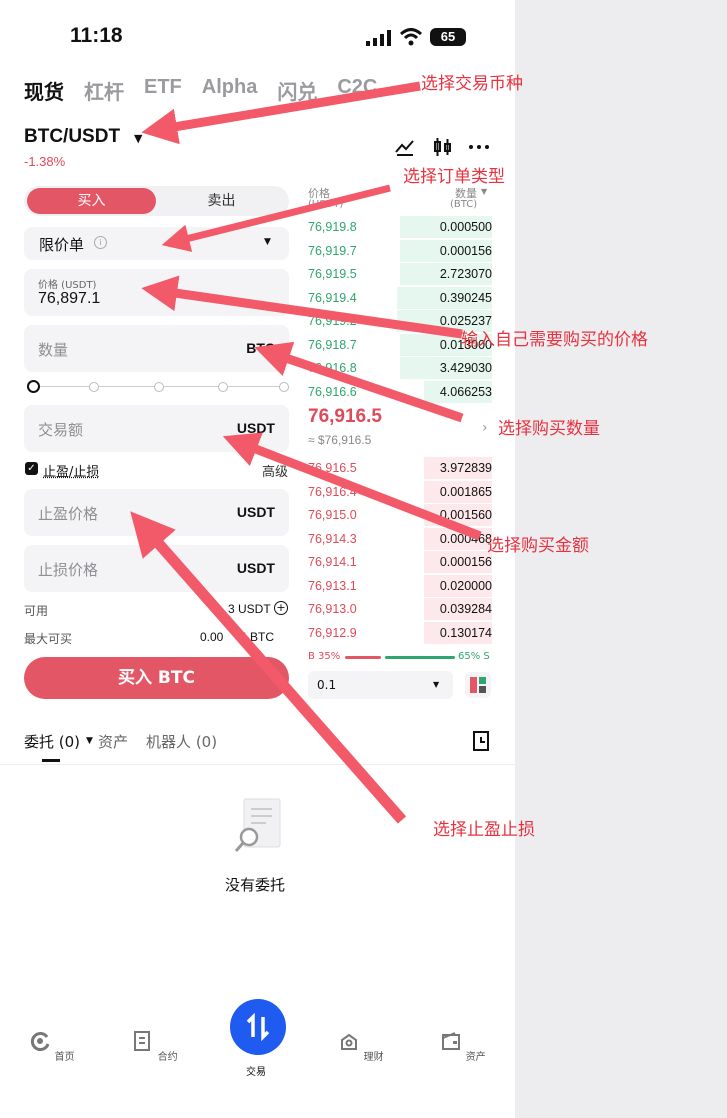 The image size is (727, 1118). I want to click on arrow-tpsl, so click(268, 667).